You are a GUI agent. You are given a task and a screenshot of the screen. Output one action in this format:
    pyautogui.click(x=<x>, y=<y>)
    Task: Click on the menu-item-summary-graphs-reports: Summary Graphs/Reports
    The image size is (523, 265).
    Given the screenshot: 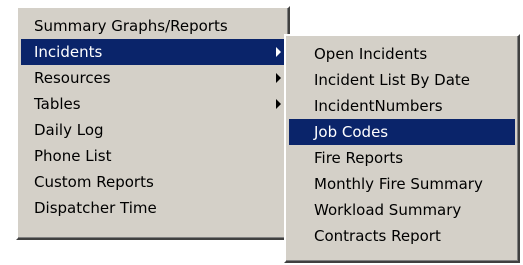 What is the action you would take?
    pyautogui.click(x=153, y=26)
    